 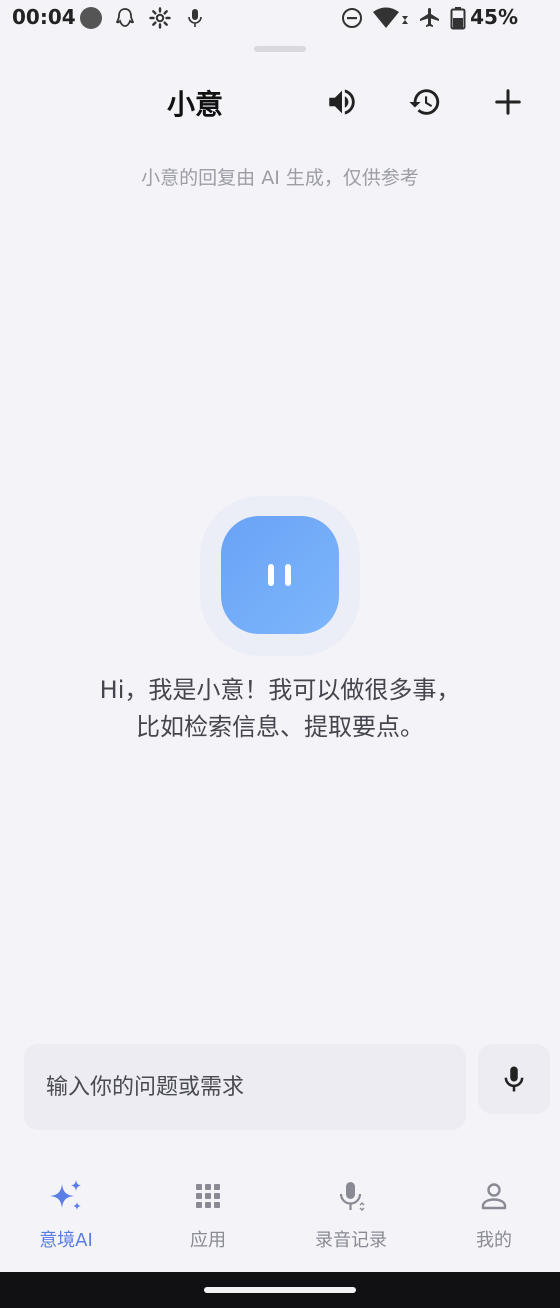 I want to click on wifi-icon, so click(x=390, y=17).